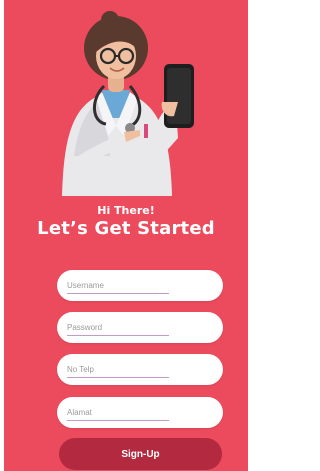 This screenshot has width=320, height=471. I want to click on address-input, so click(117, 412).